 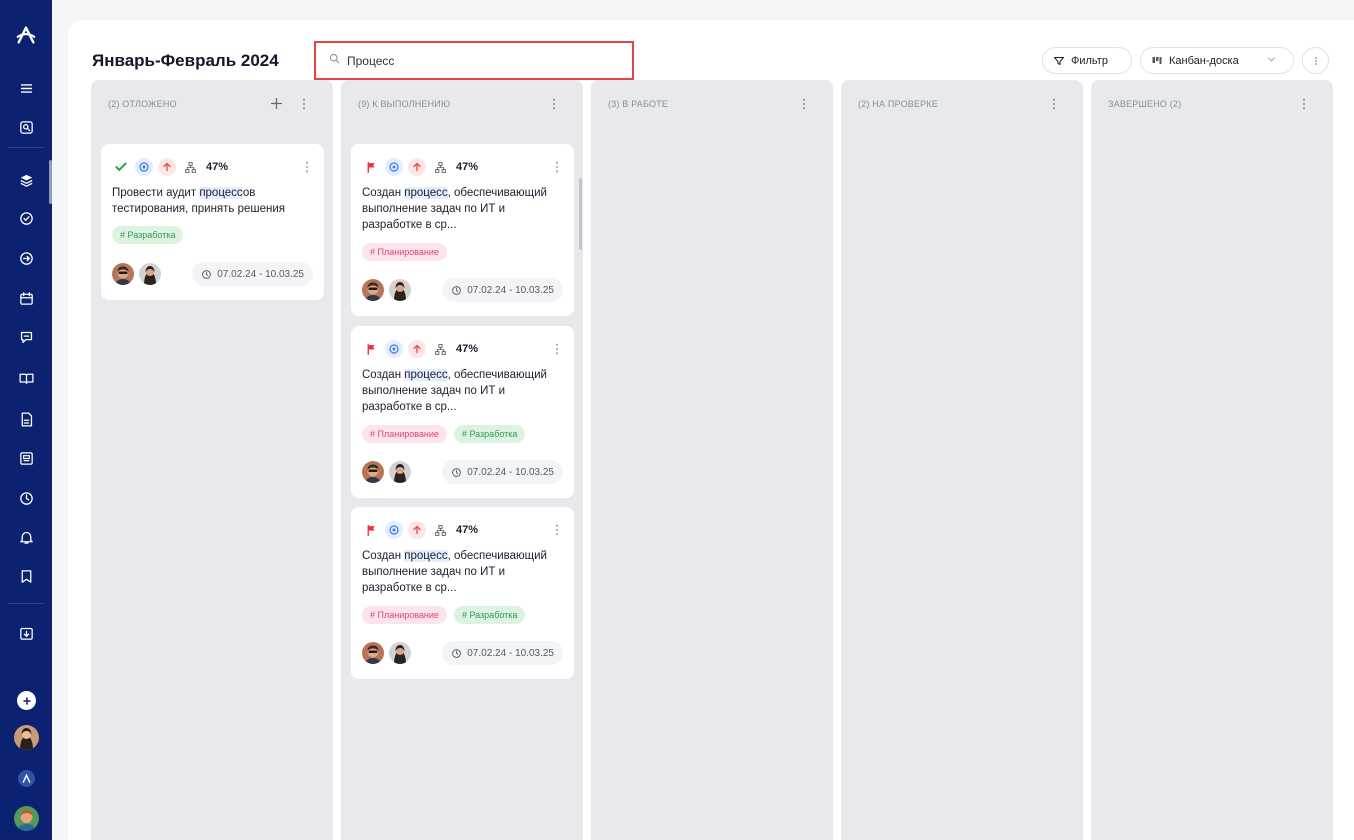 What do you see at coordinates (1274, 61) in the screenshot?
I see `chevron-down-icon` at bounding box center [1274, 61].